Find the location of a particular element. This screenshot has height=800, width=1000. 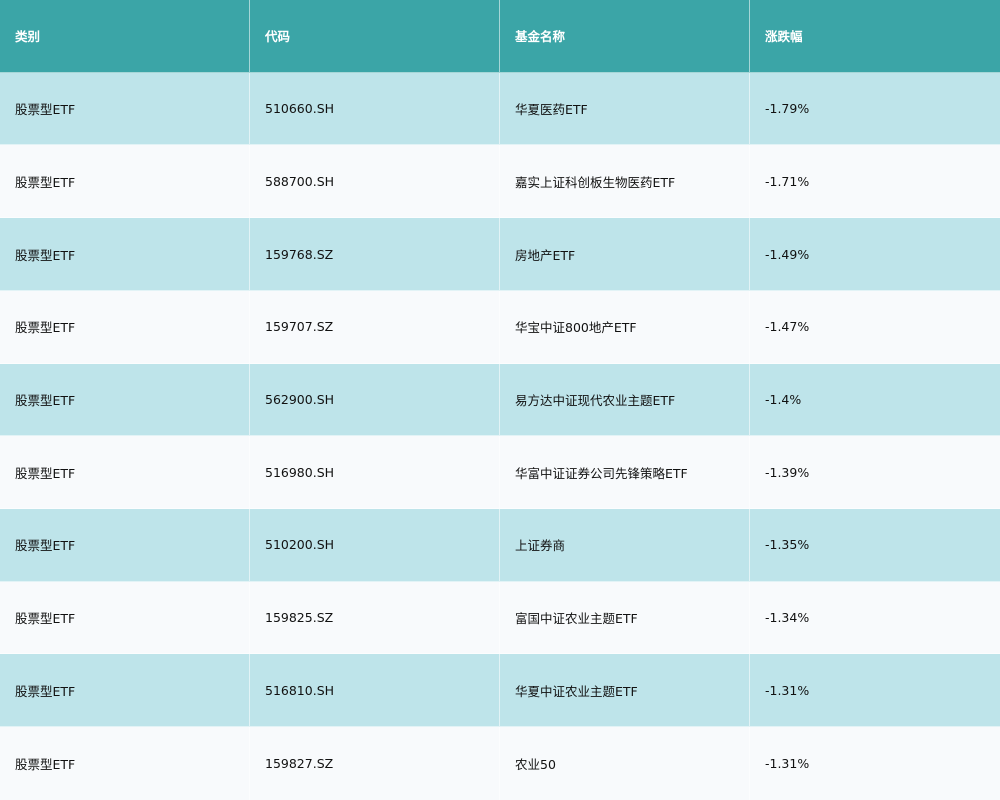

column-header-category: 类别 is located at coordinates (125, 36).